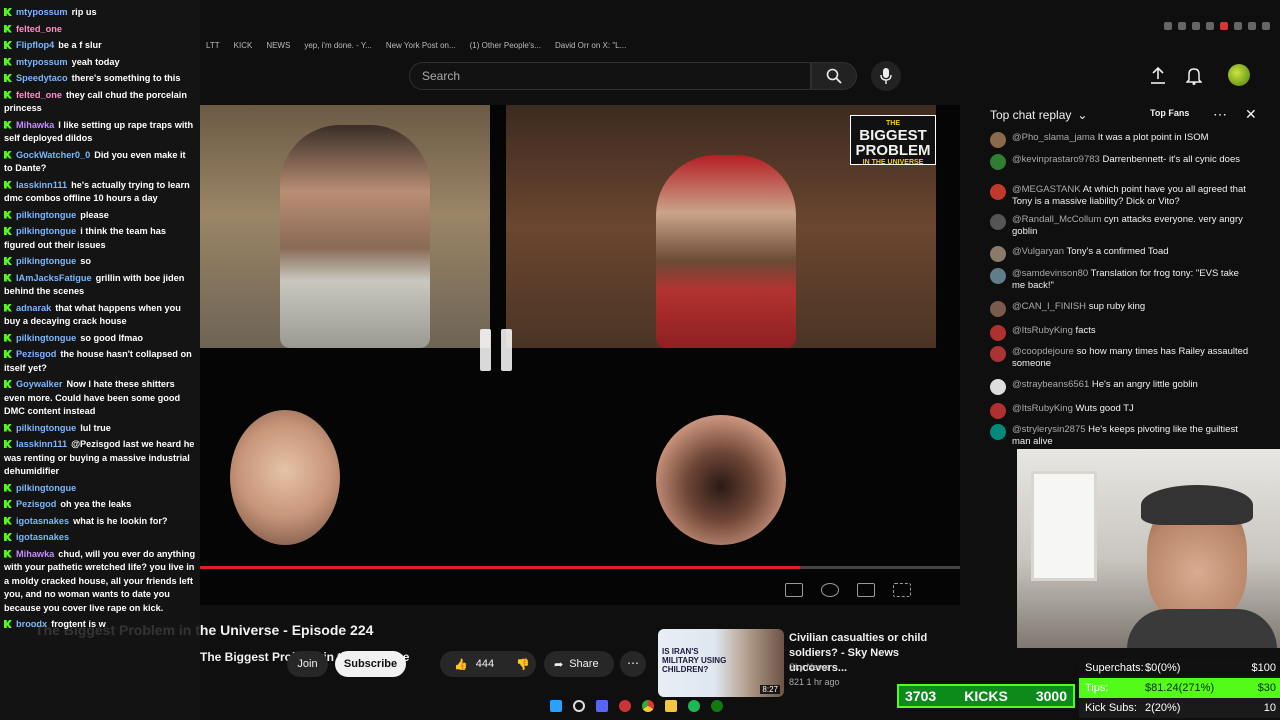  Describe the element at coordinates (35, 124) in the screenshot. I see `kick-username: Mihawka` at that location.